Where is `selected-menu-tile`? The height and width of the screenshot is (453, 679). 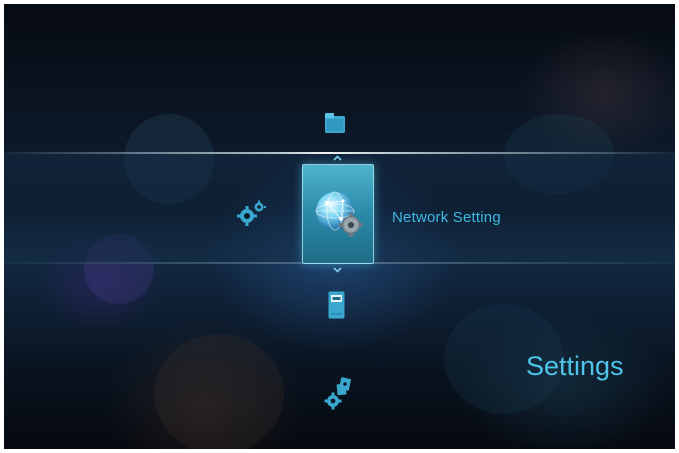 selected-menu-tile is located at coordinates (338, 214).